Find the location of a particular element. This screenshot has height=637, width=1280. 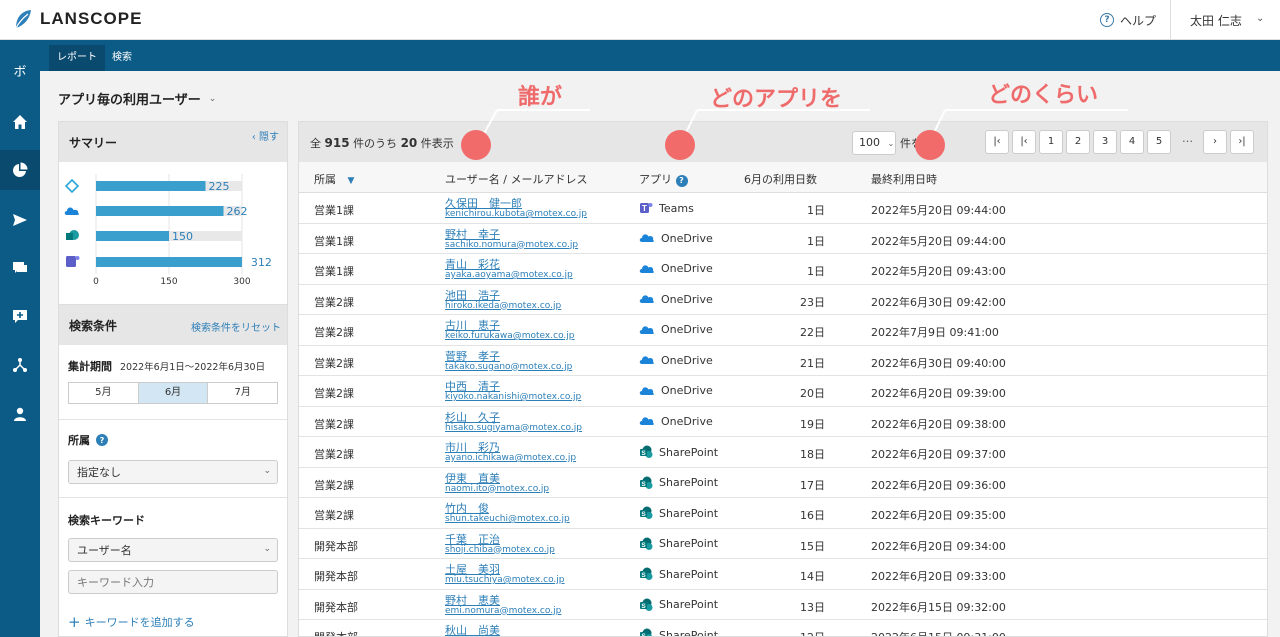

cell-last-used: 2022年6月15日 09:31:00 is located at coordinates (938, 632).